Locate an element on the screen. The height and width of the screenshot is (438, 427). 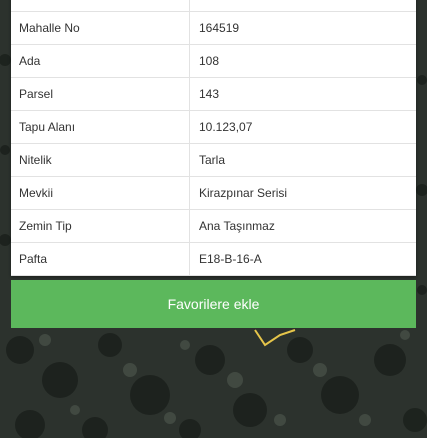
row-label: Ada is located at coordinates (100, 61).